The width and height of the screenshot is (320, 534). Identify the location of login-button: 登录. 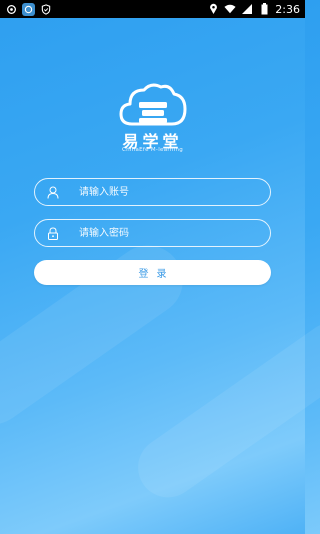
(152, 272).